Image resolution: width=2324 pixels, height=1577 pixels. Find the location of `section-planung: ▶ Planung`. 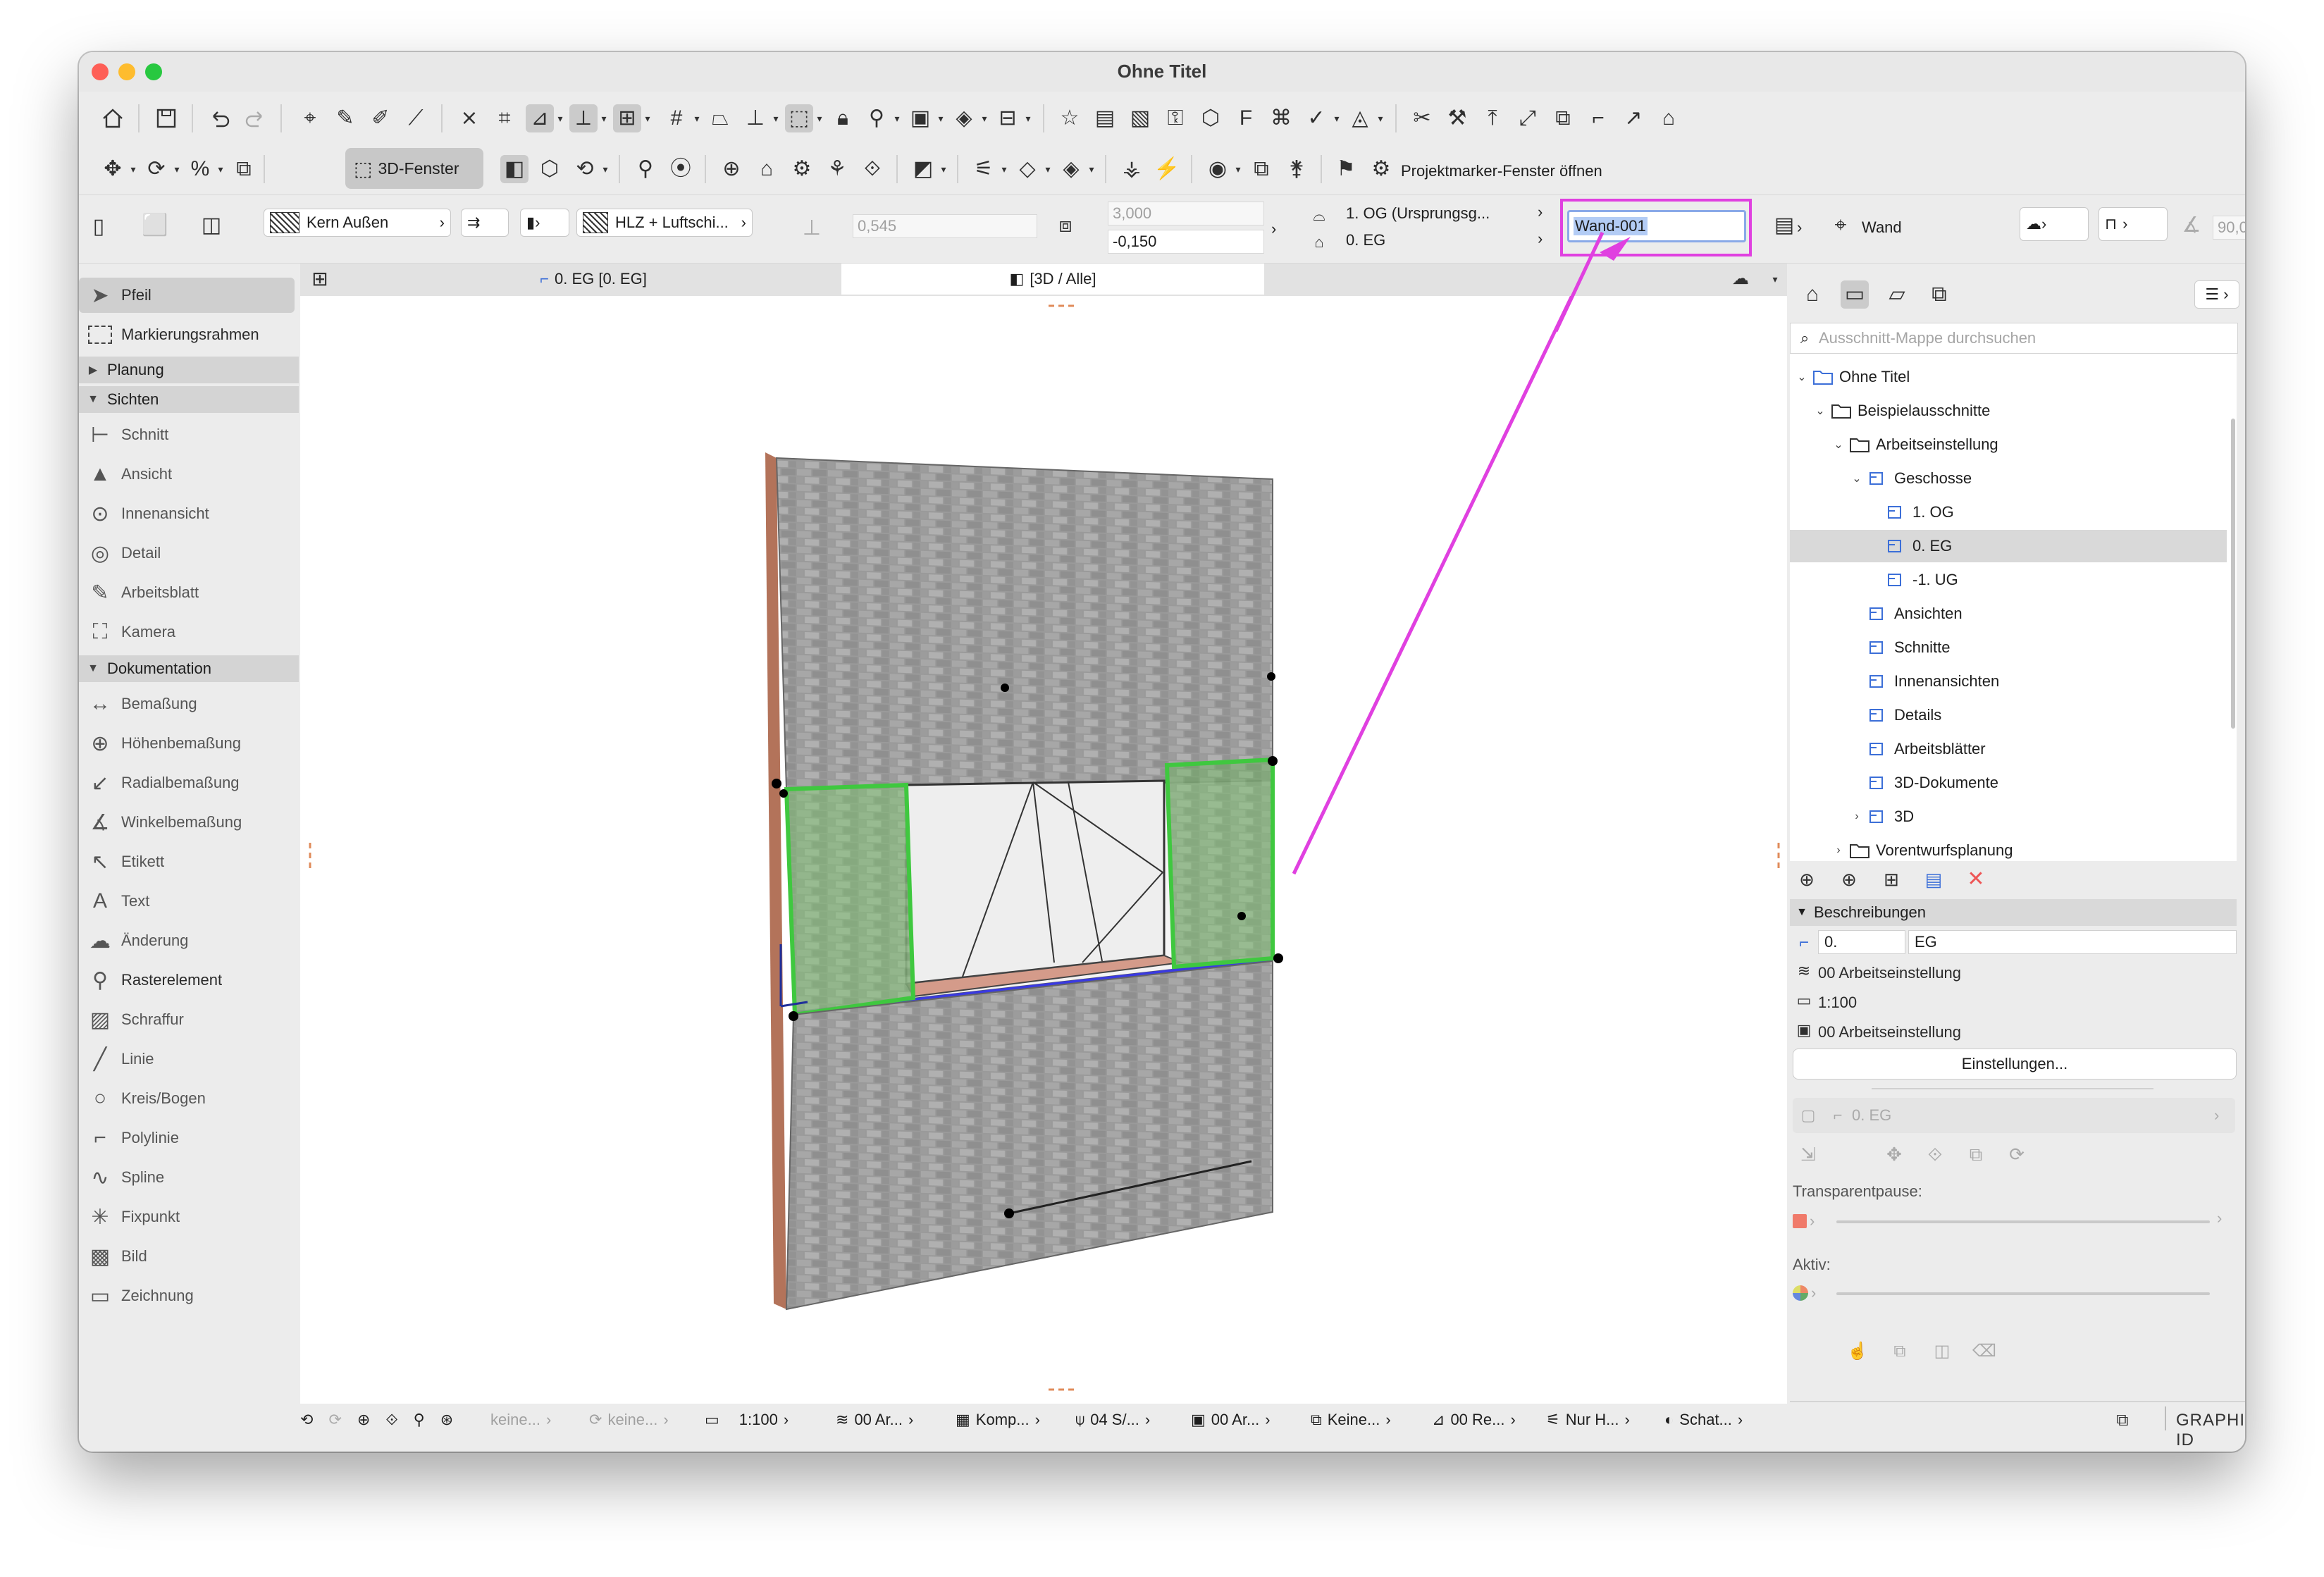

section-planung: ▶ Planung is located at coordinates (189, 370).